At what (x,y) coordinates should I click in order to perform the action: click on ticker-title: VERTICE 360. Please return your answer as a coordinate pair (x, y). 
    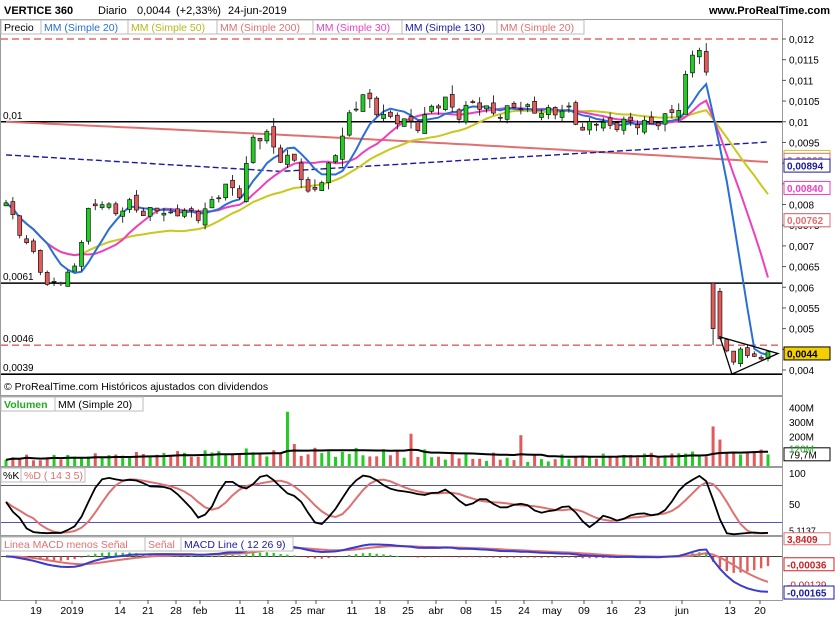
    Looking at the image, I should click on (38, 11).